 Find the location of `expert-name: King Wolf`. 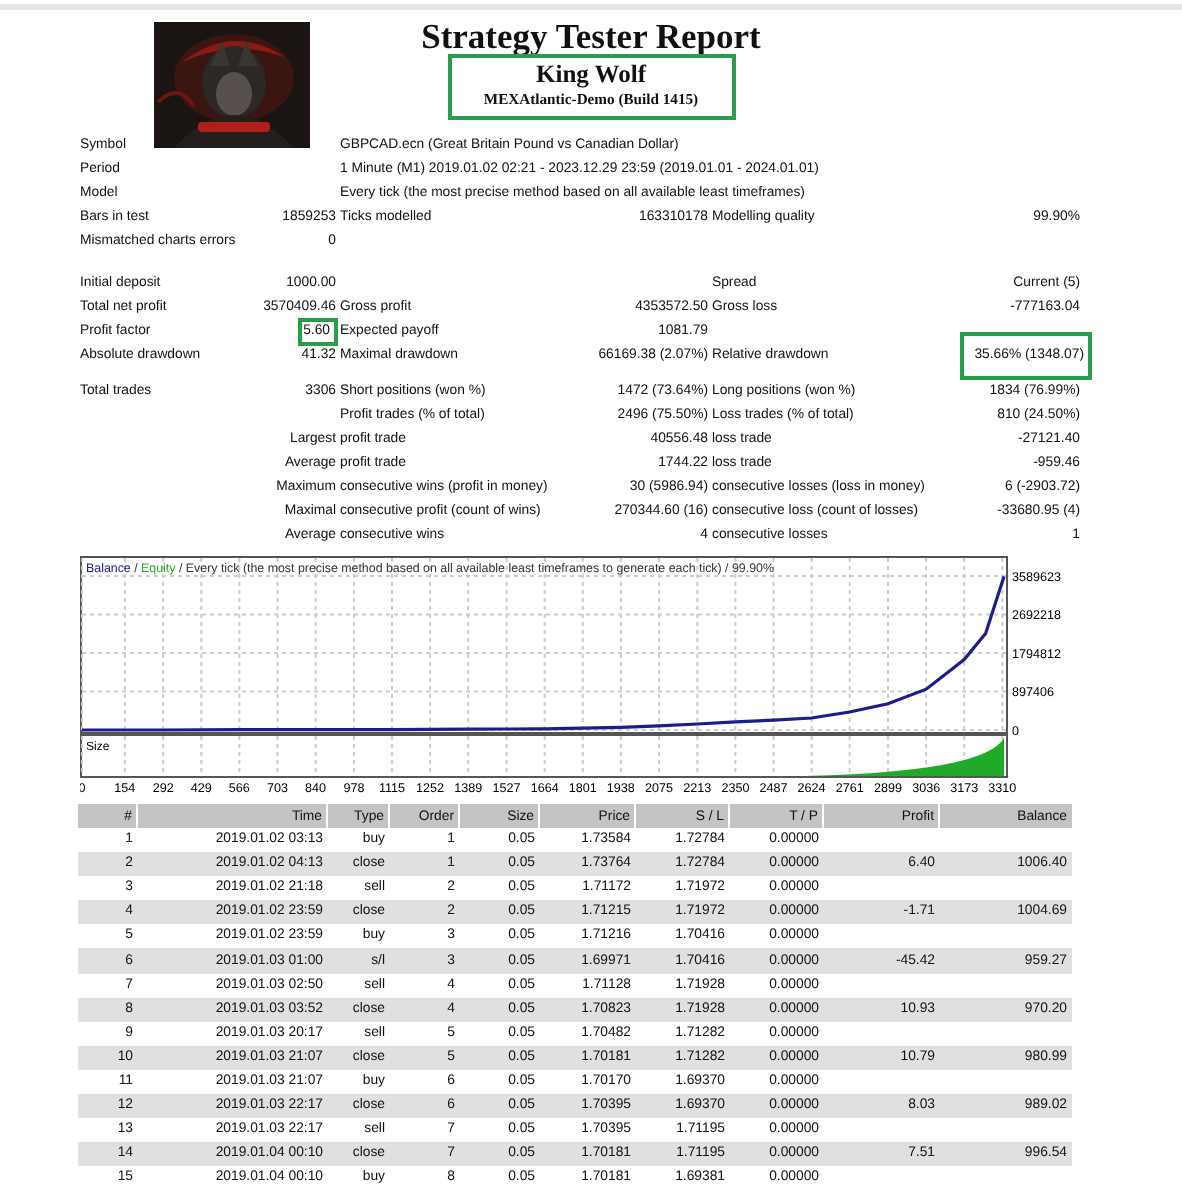

expert-name: King Wolf is located at coordinates (591, 74).